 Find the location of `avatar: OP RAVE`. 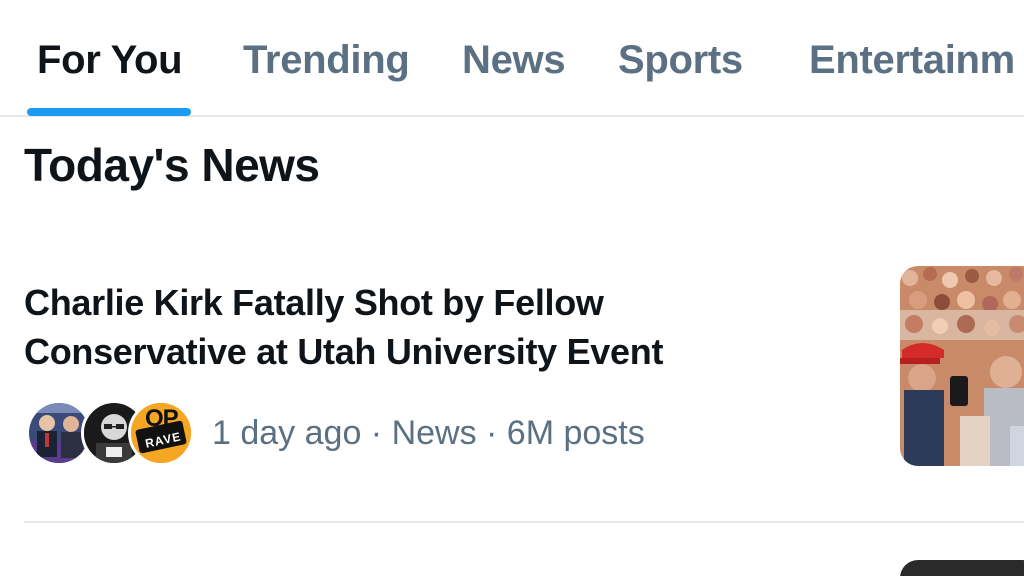

avatar: OP RAVE is located at coordinates (161, 433).